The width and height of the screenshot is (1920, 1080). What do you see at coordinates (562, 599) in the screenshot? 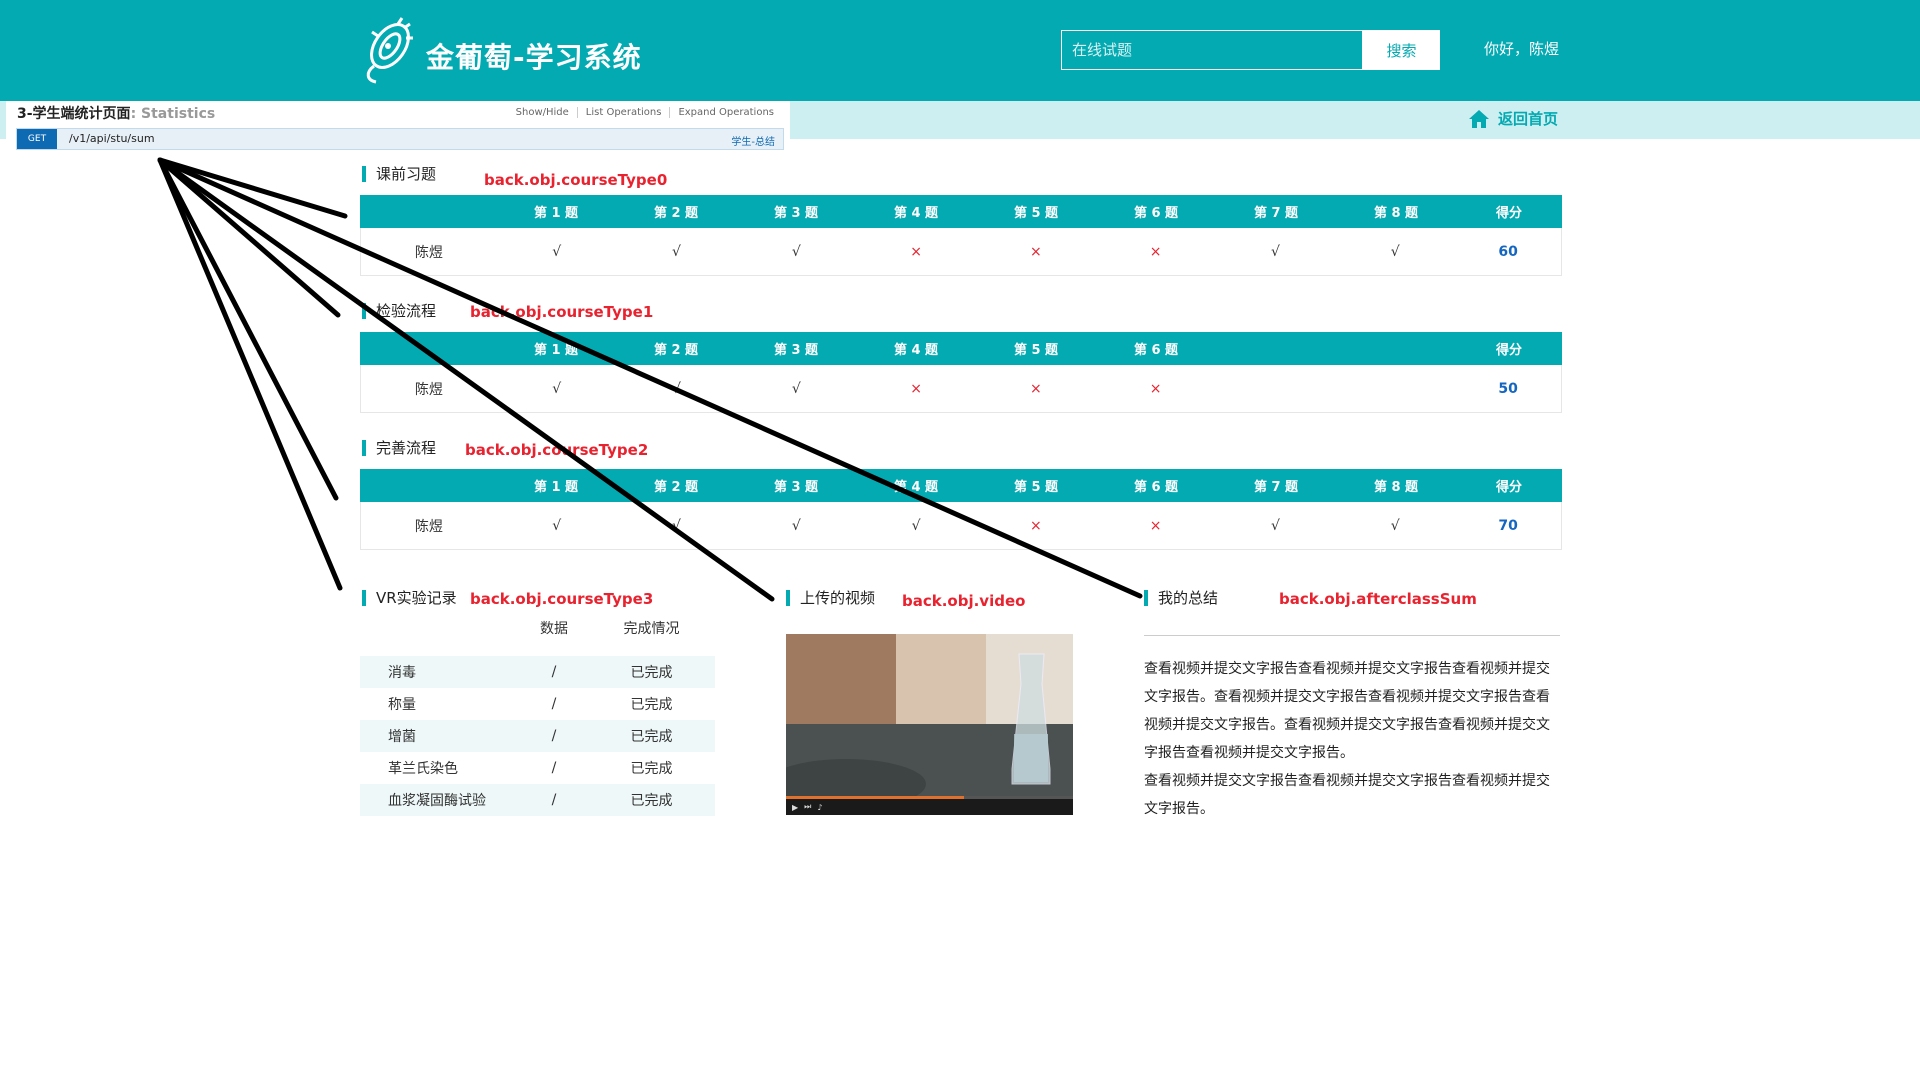
I see `annotation-vr: back.obj.courseType3` at bounding box center [562, 599].